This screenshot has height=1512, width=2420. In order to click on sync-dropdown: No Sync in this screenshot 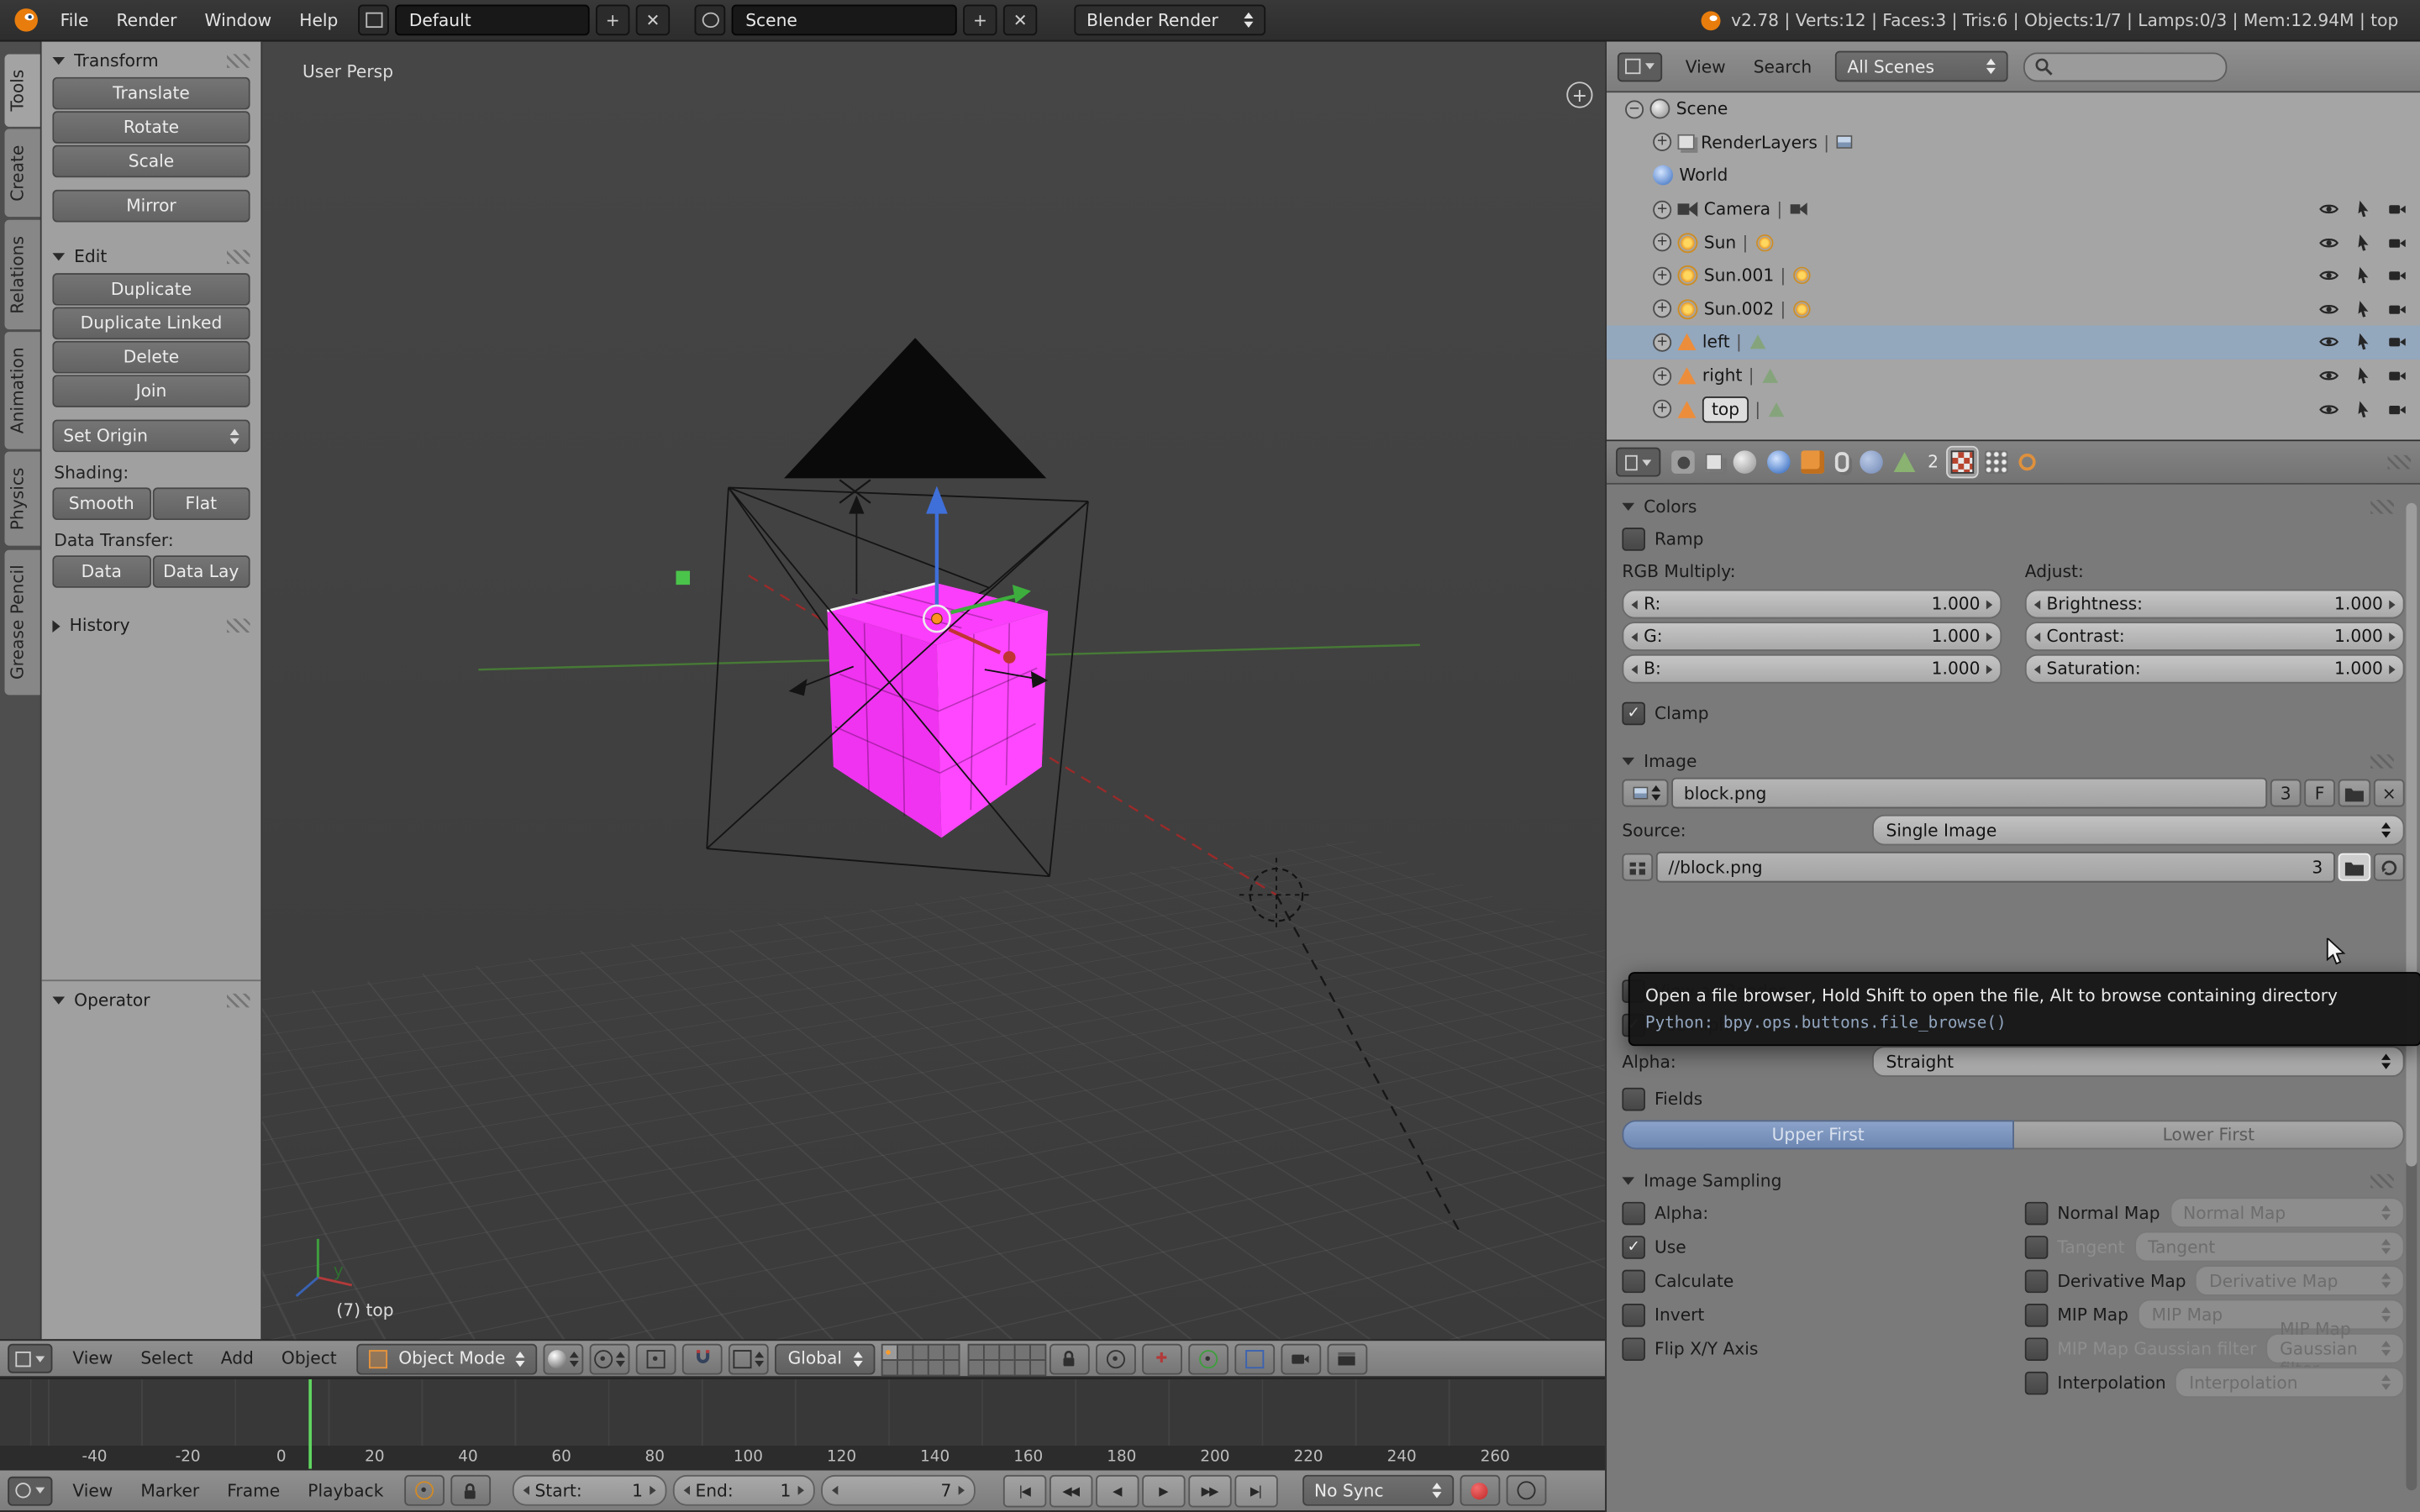, I will do `click(1378, 1490)`.